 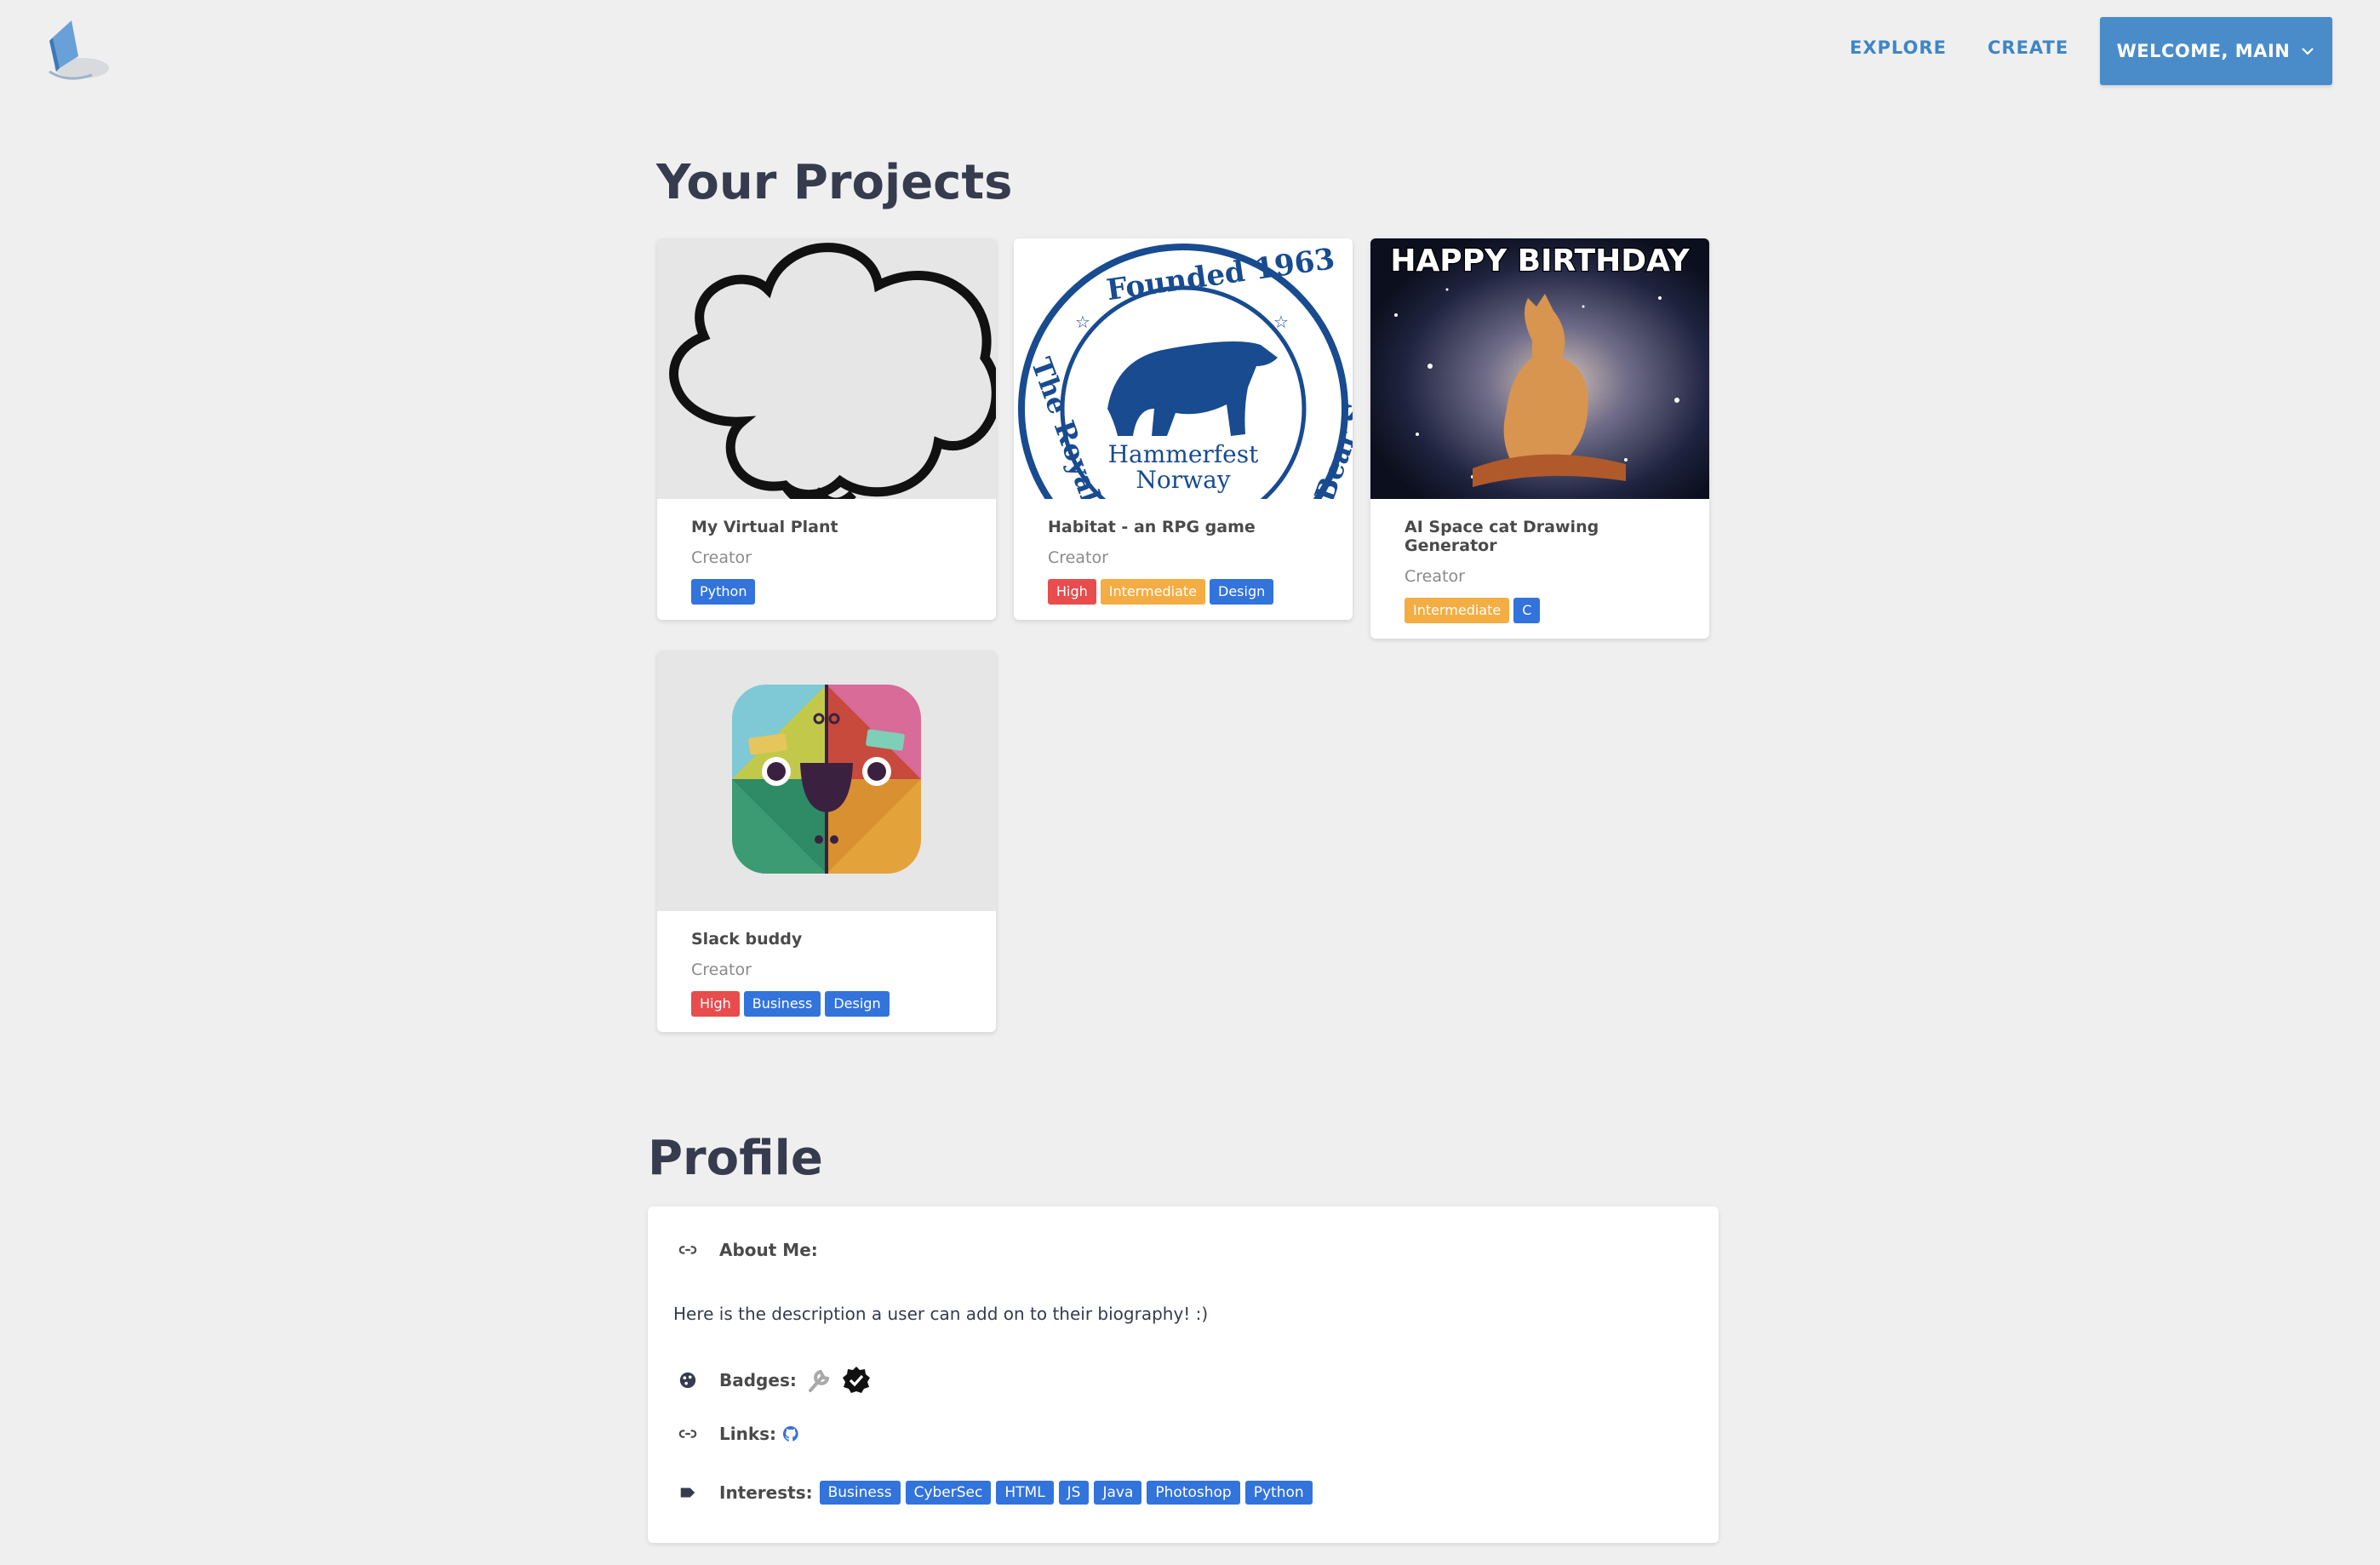 What do you see at coordinates (835, 182) in the screenshot?
I see `projects-title: Your Projects` at bounding box center [835, 182].